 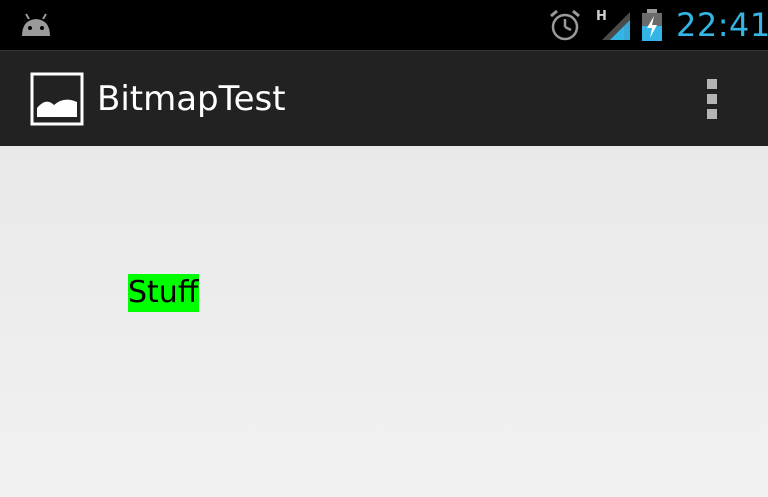 I want to click on clock-time: 22:41, so click(x=722, y=25).